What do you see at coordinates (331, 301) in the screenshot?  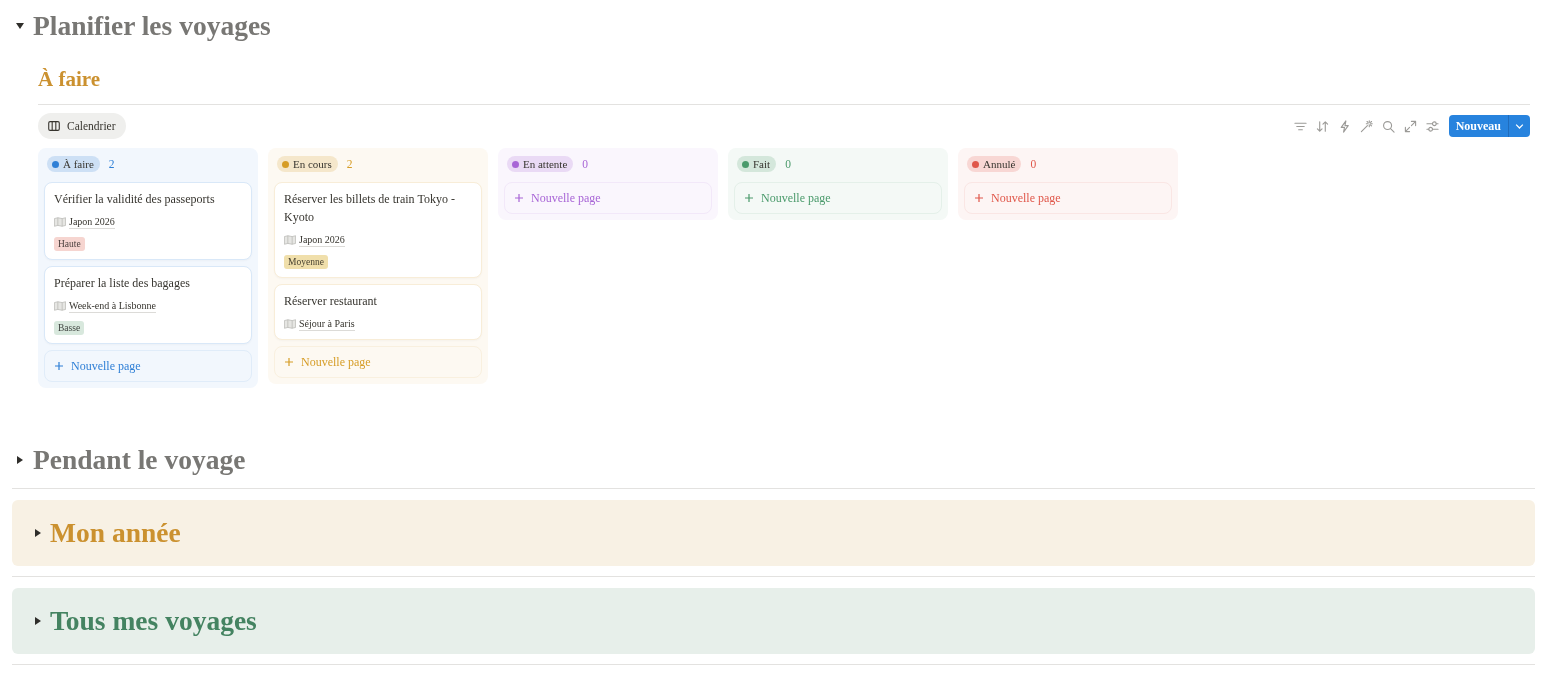 I see `card-title: Réserver restaurant` at bounding box center [331, 301].